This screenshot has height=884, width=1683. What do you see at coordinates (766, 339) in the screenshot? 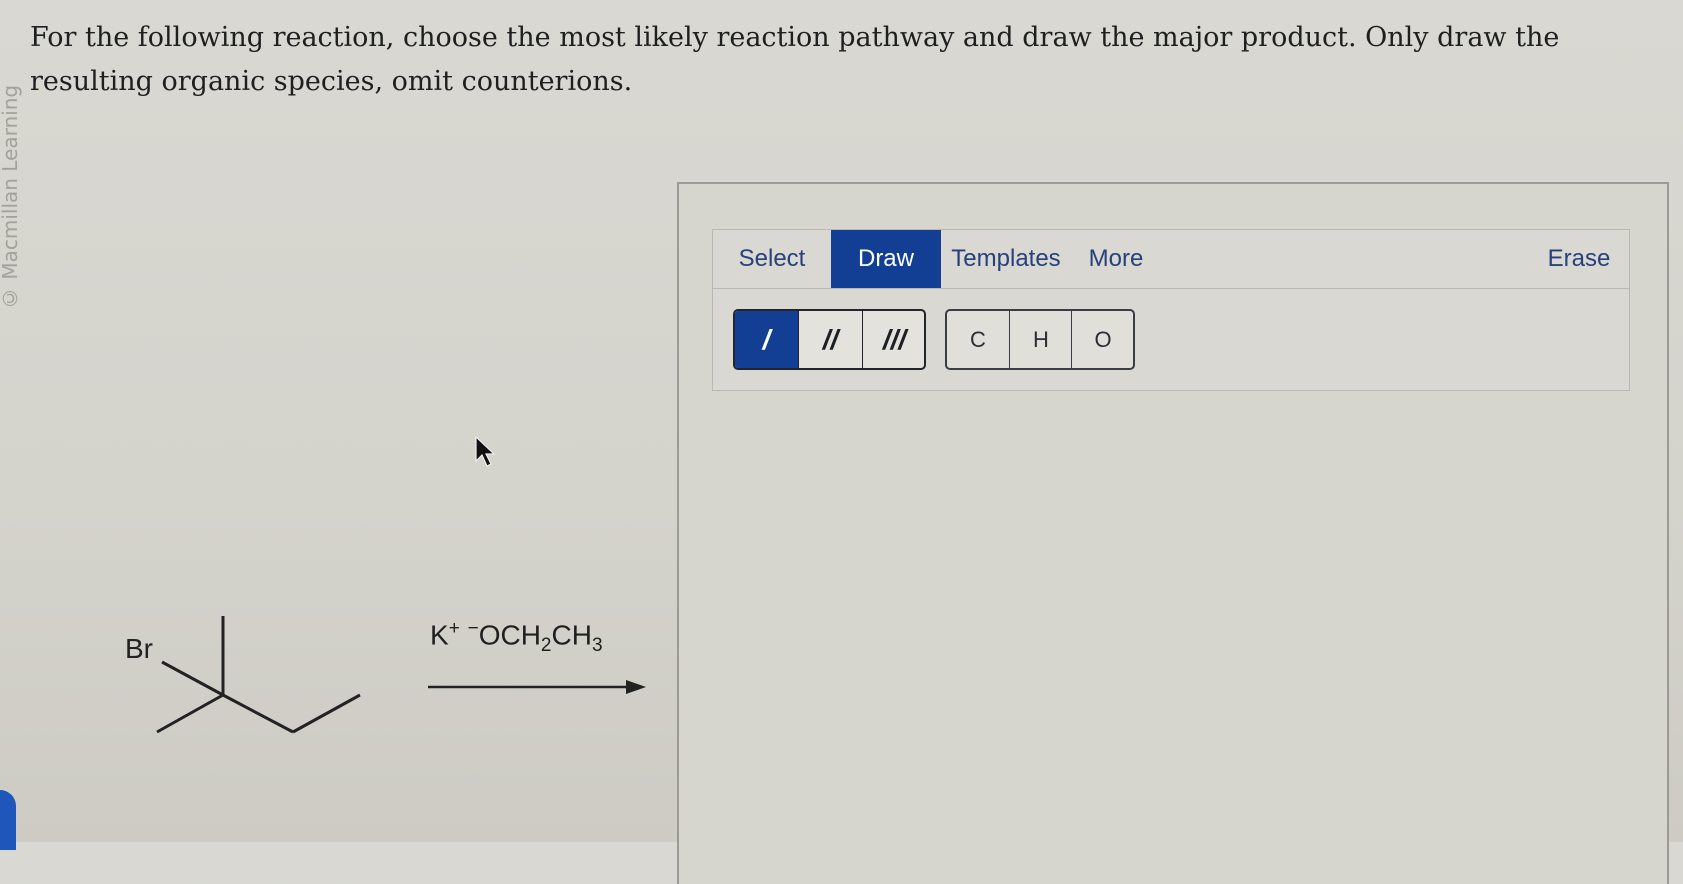
I see `single-bond-button: /` at bounding box center [766, 339].